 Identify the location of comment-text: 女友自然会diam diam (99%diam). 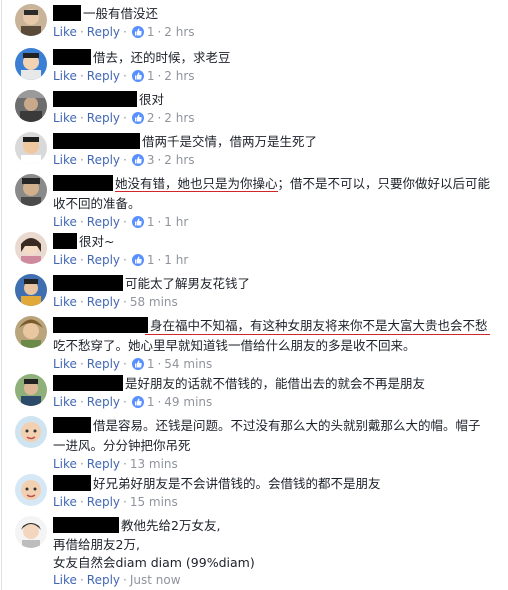
(154, 562).